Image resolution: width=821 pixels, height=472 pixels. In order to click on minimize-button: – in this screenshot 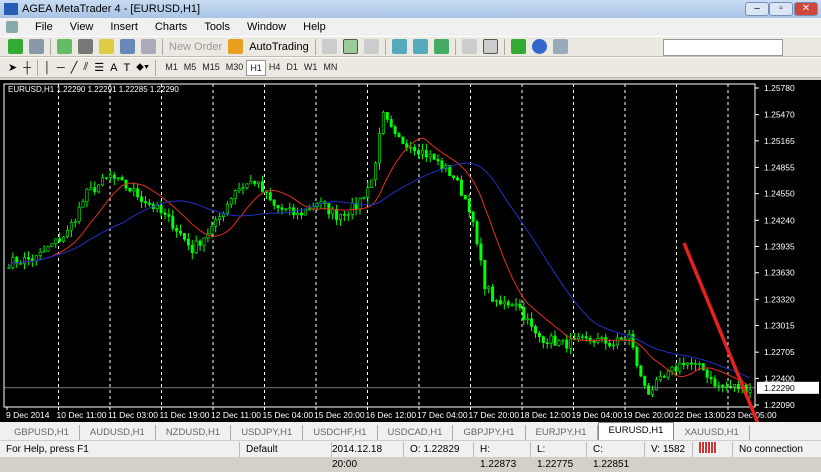, I will do `click(757, 9)`.